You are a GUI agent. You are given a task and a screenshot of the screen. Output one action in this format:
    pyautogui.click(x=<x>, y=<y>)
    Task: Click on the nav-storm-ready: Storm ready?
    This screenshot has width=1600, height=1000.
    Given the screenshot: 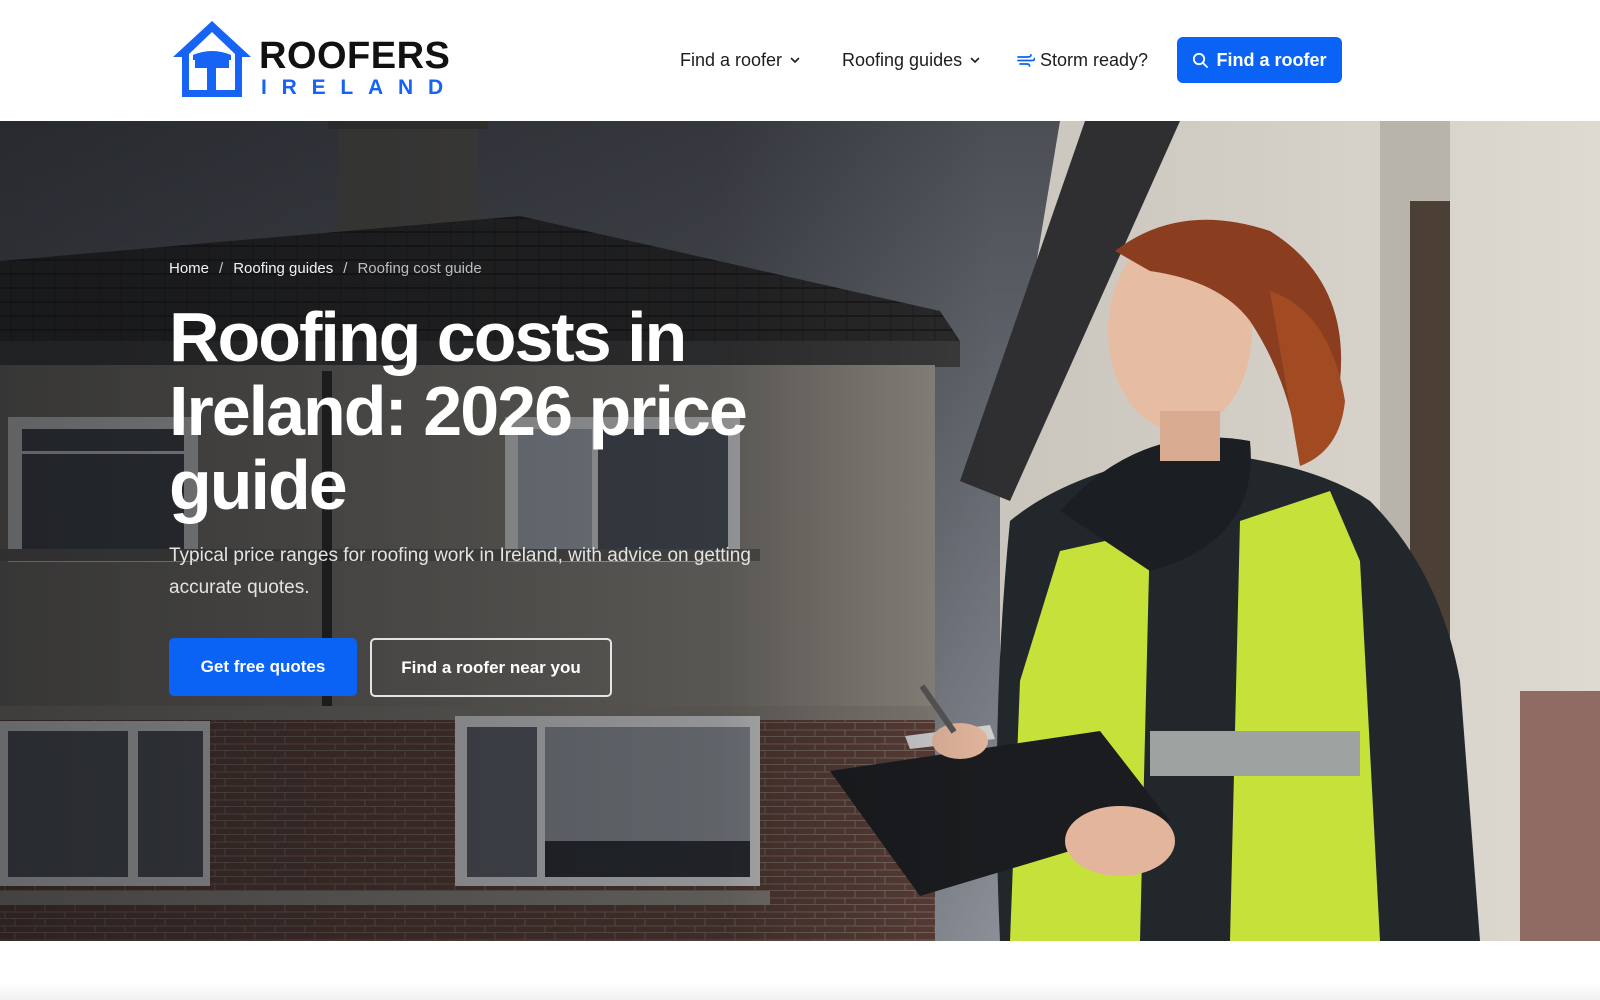 What is the action you would take?
    pyautogui.click(x=1082, y=60)
    